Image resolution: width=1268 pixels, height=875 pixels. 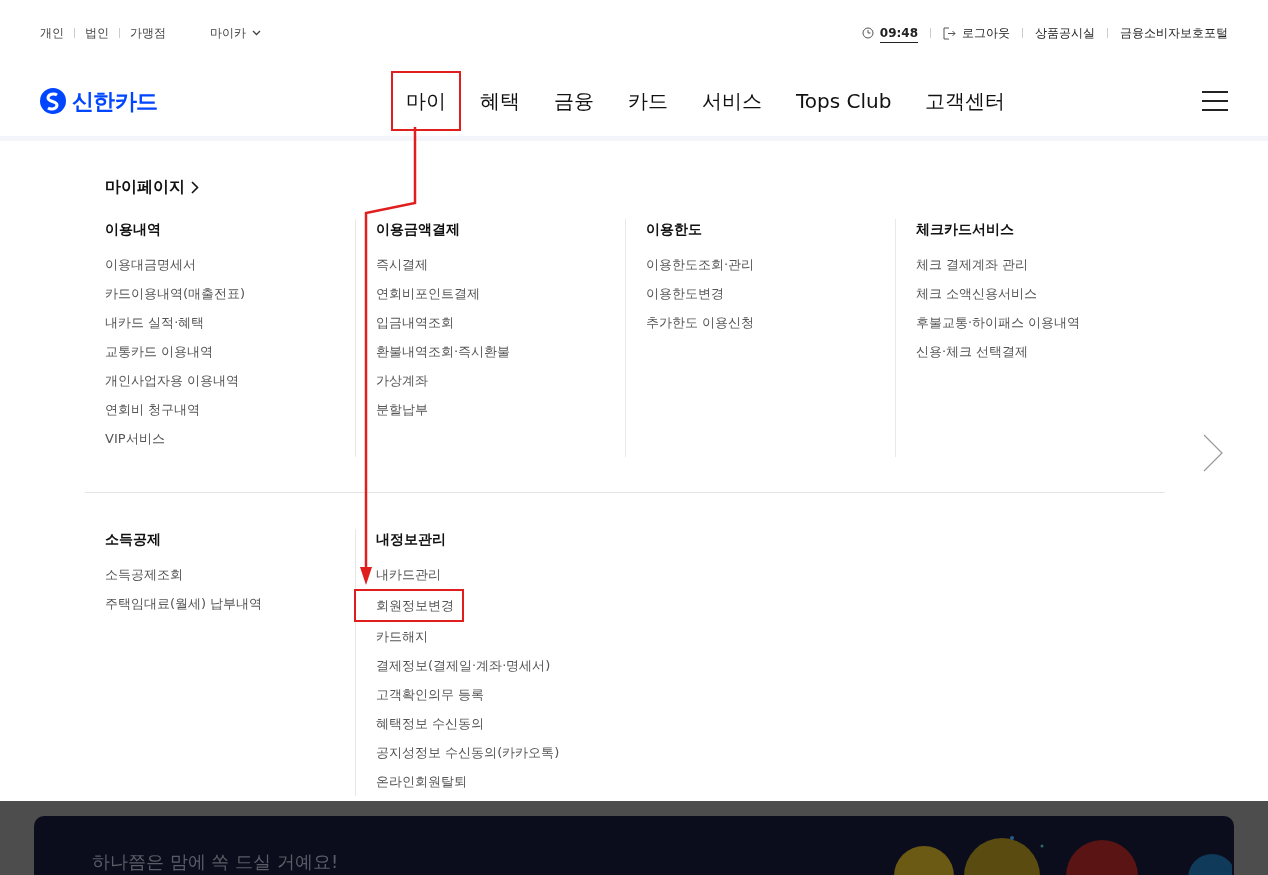 What do you see at coordinates (402, 409) in the screenshot?
I see `menu-link: 분할납부` at bounding box center [402, 409].